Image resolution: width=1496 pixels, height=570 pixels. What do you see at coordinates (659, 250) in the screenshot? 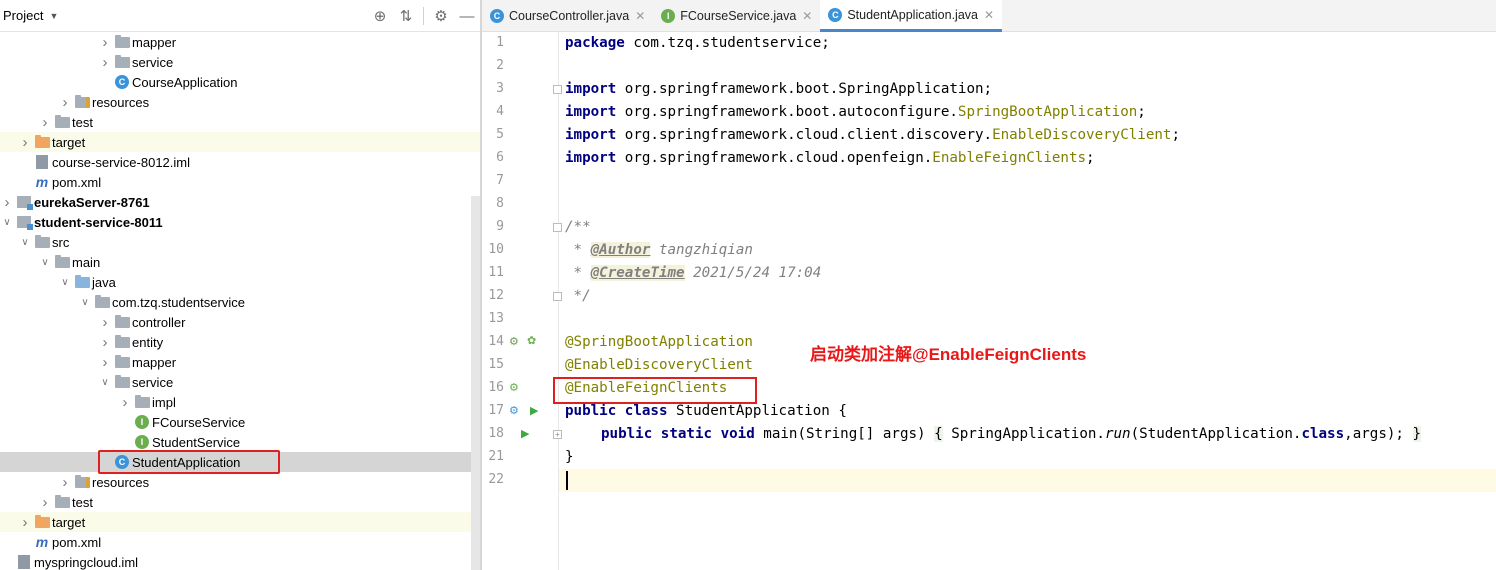
I see `code-line-10: * @Author tangzhiqian` at bounding box center [659, 250].